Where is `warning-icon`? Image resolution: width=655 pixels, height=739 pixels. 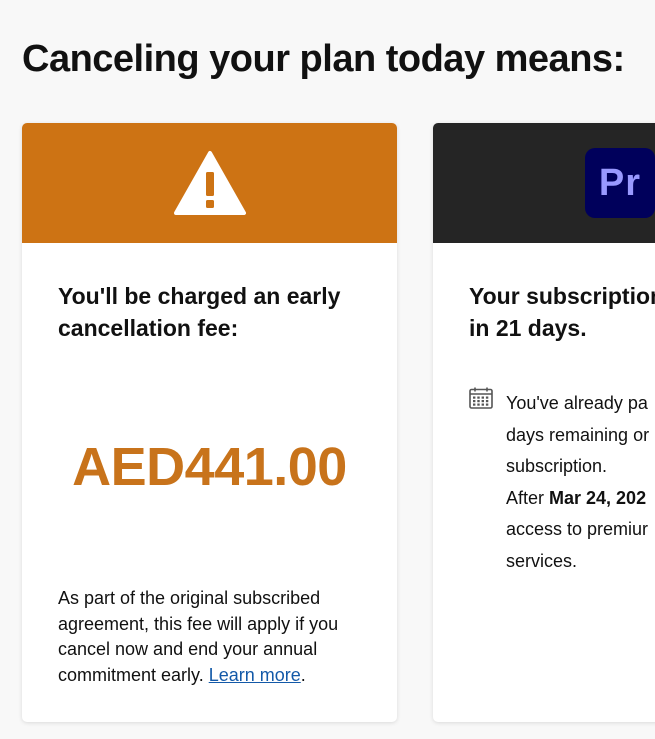
warning-icon is located at coordinates (209, 183).